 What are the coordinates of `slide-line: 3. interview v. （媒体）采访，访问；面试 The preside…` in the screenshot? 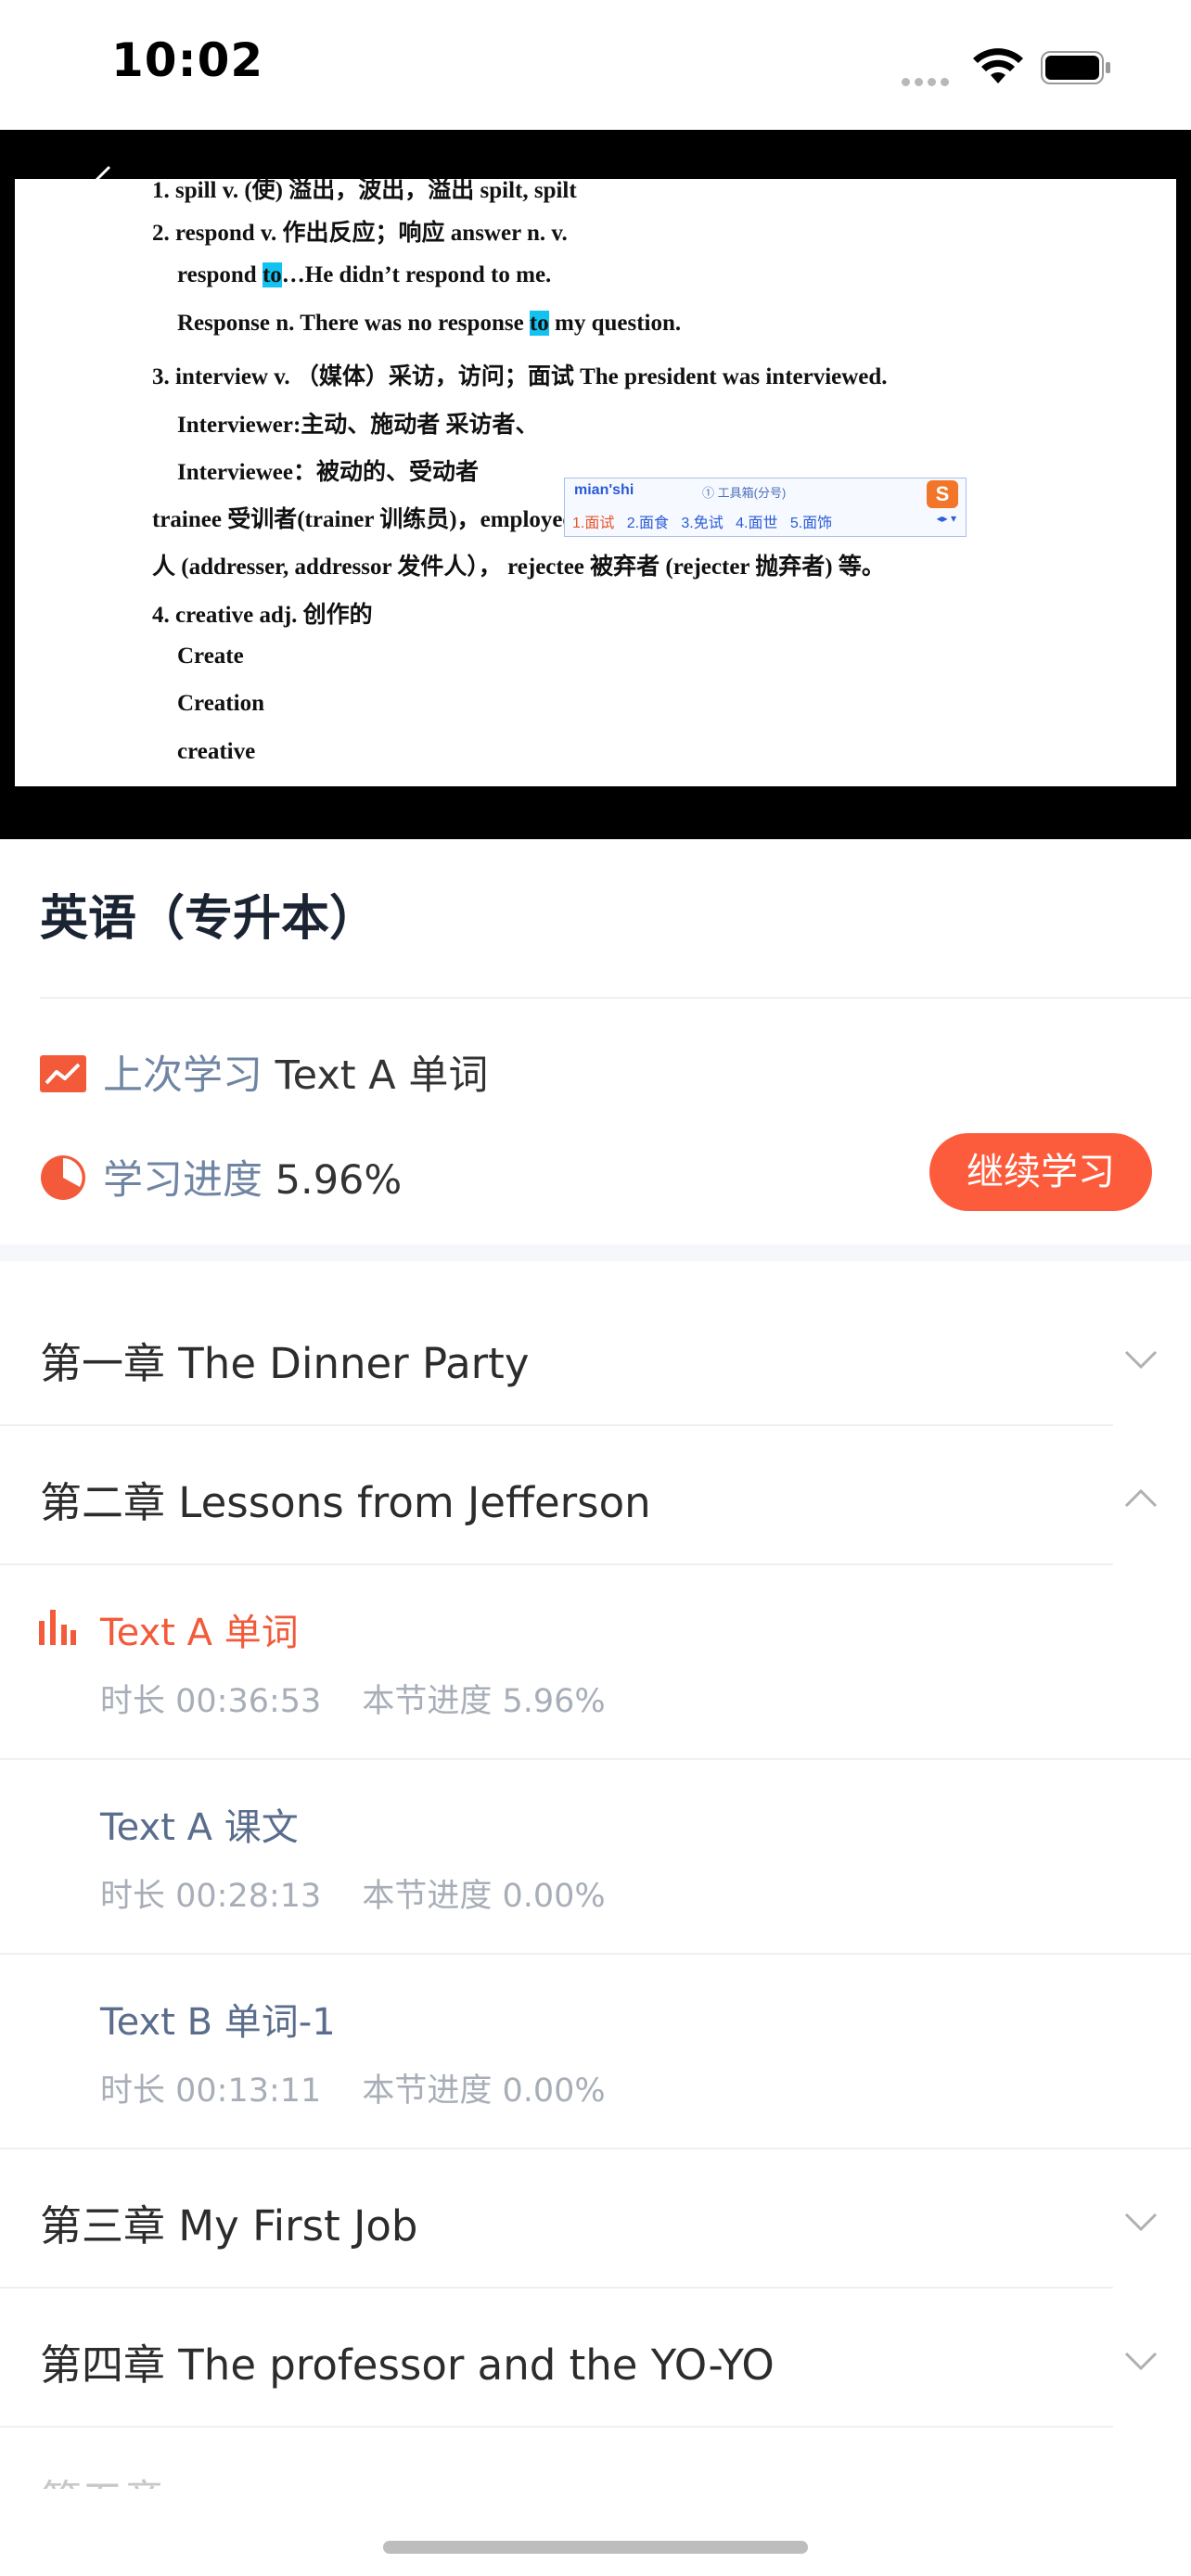 It's located at (520, 376).